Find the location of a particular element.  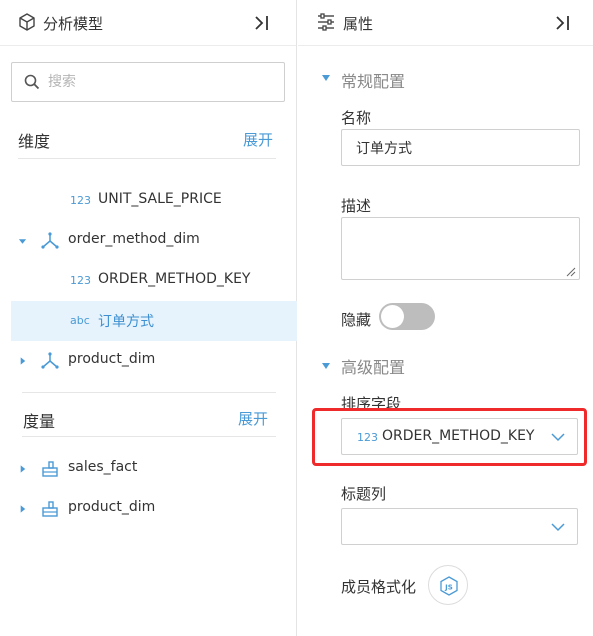

text-type-tag: abc is located at coordinates (80, 320).